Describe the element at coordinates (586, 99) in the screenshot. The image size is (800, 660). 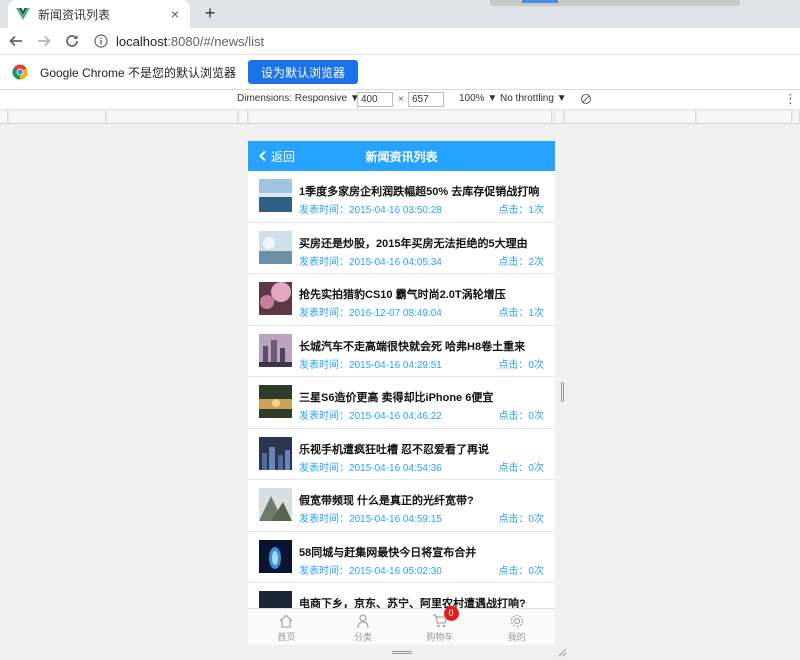
I see `rotate-icon` at that location.